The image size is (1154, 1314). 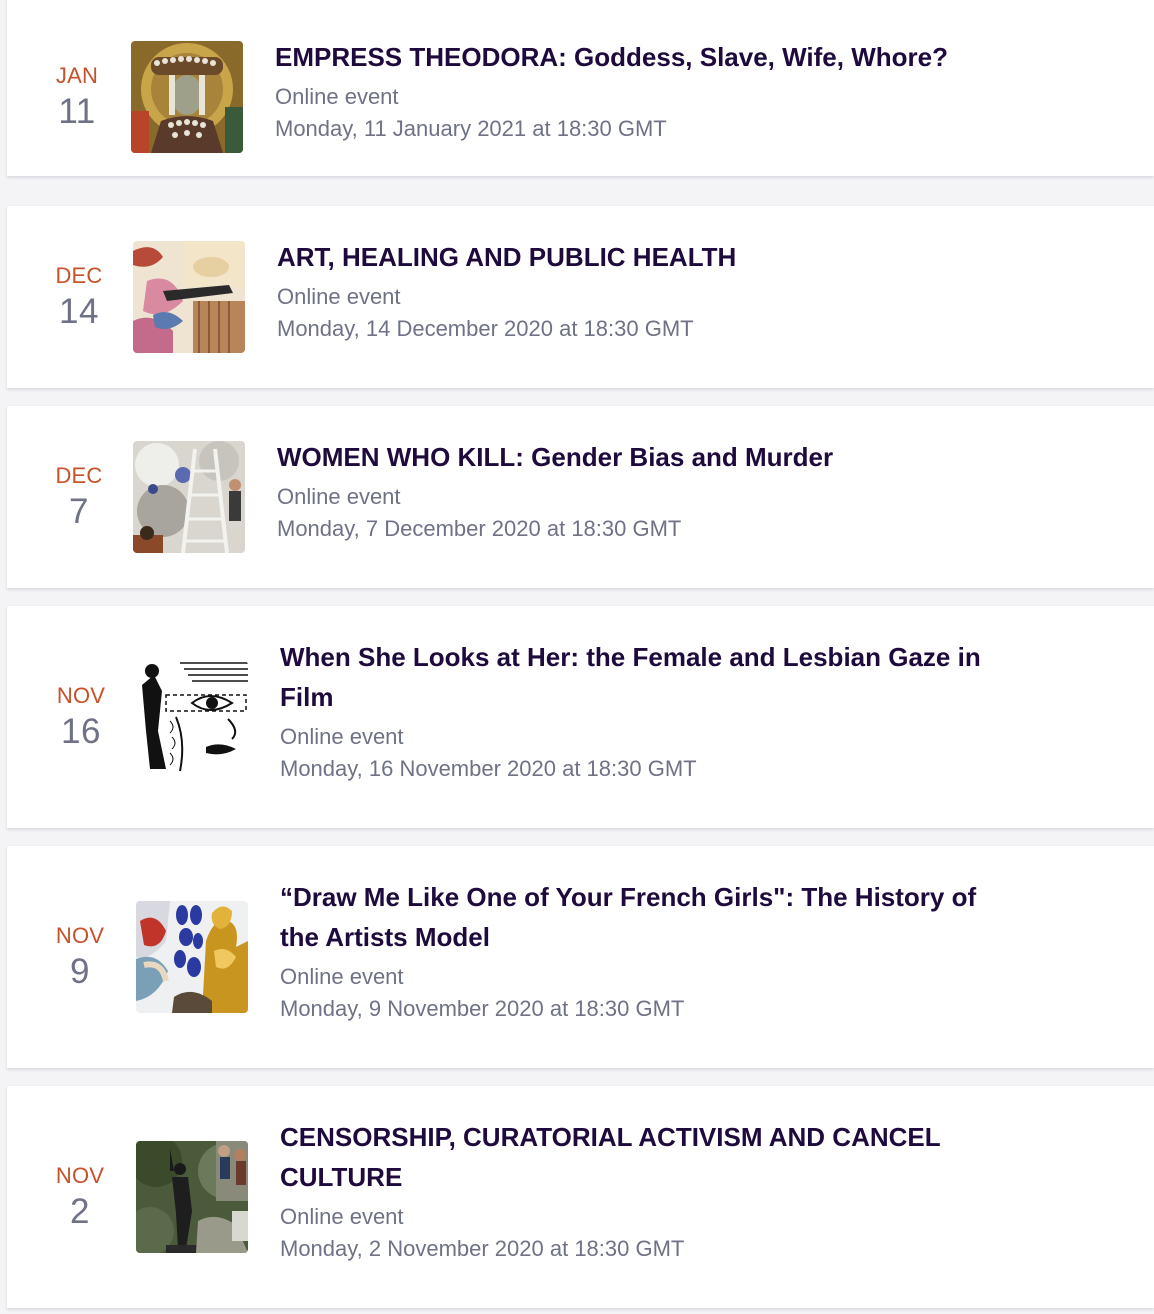 What do you see at coordinates (80, 971) in the screenshot?
I see `event-day: 9` at bounding box center [80, 971].